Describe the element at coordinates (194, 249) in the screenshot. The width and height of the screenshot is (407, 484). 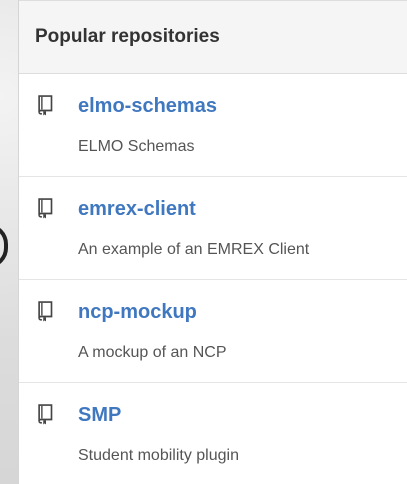
I see `repo-description: An example of an EMREX Client` at that location.